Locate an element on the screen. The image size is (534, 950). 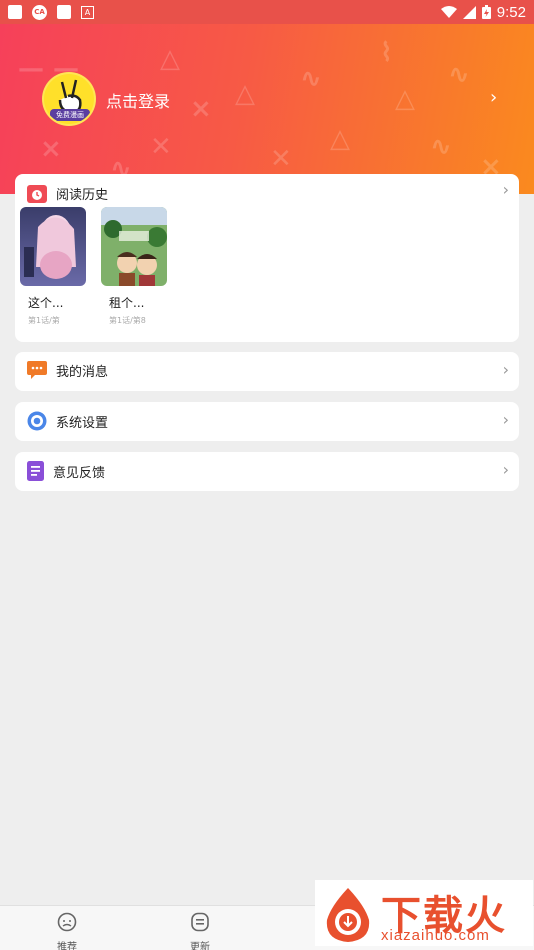
menu-label: 我的消息 is located at coordinates (82, 372).